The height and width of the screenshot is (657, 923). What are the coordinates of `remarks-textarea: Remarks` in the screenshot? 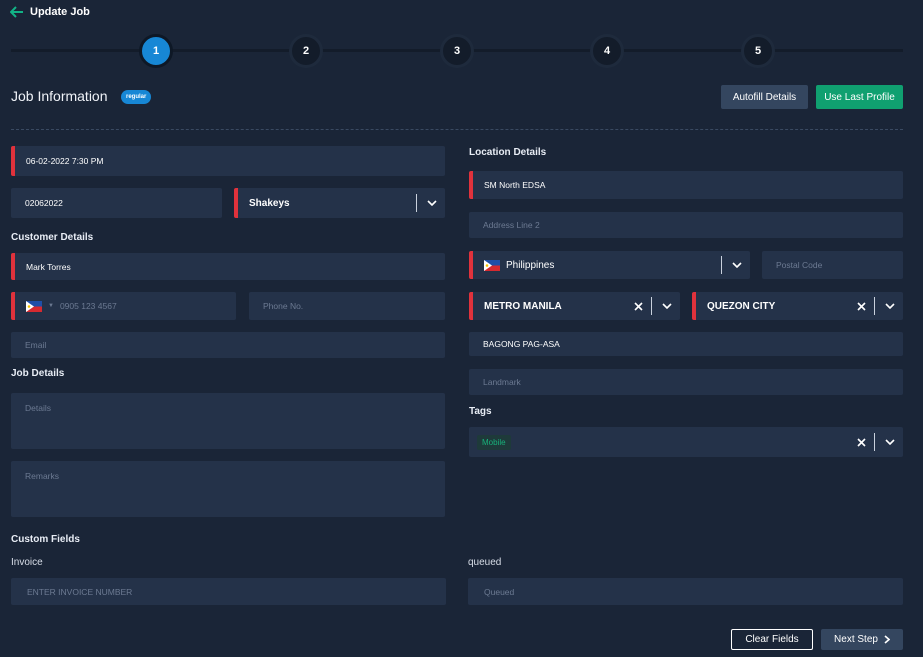 It's located at (228, 489).